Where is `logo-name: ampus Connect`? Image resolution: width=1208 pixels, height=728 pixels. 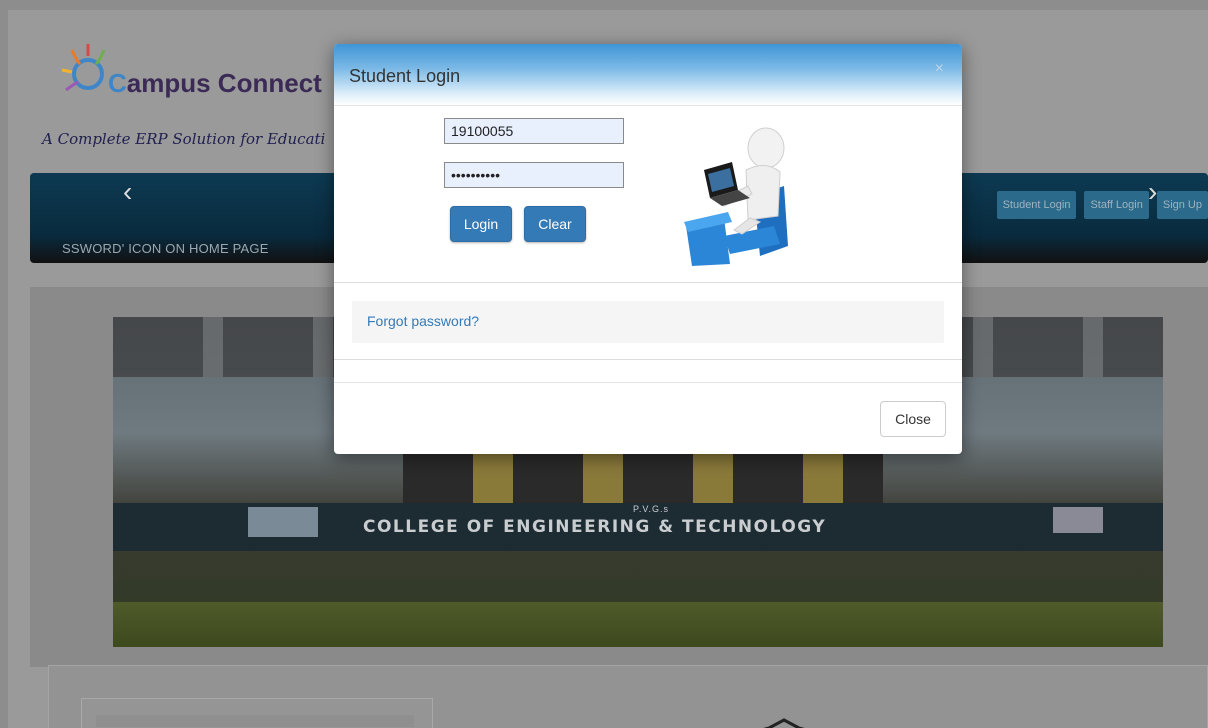
logo-name: ampus Connect is located at coordinates (224, 83).